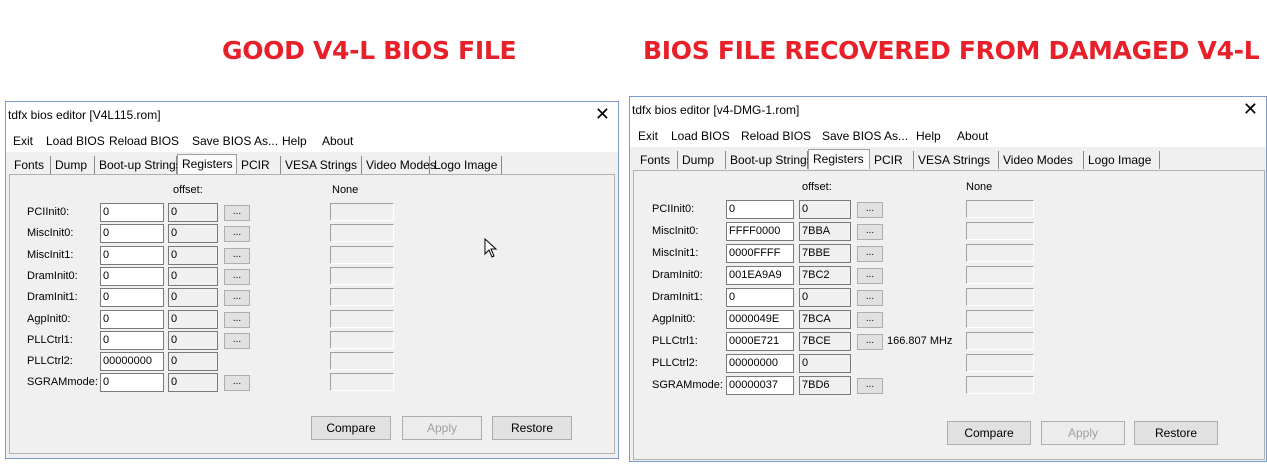 This screenshot has height=464, width=1267. Describe the element at coordinates (312, 116) in the screenshot. I see `title-bar: tdfx bios editor [V4L115.rom] ✕` at that location.